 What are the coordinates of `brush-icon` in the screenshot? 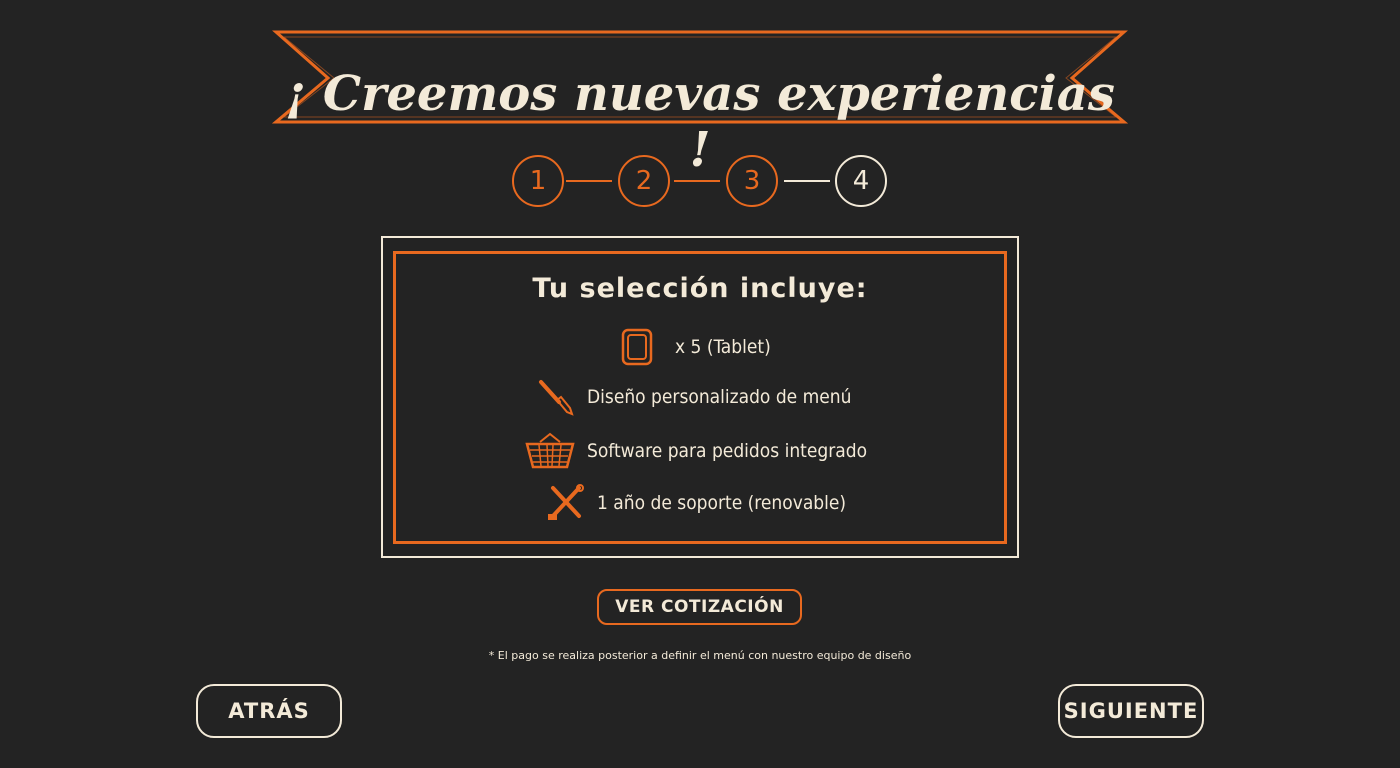 It's located at (556, 397).